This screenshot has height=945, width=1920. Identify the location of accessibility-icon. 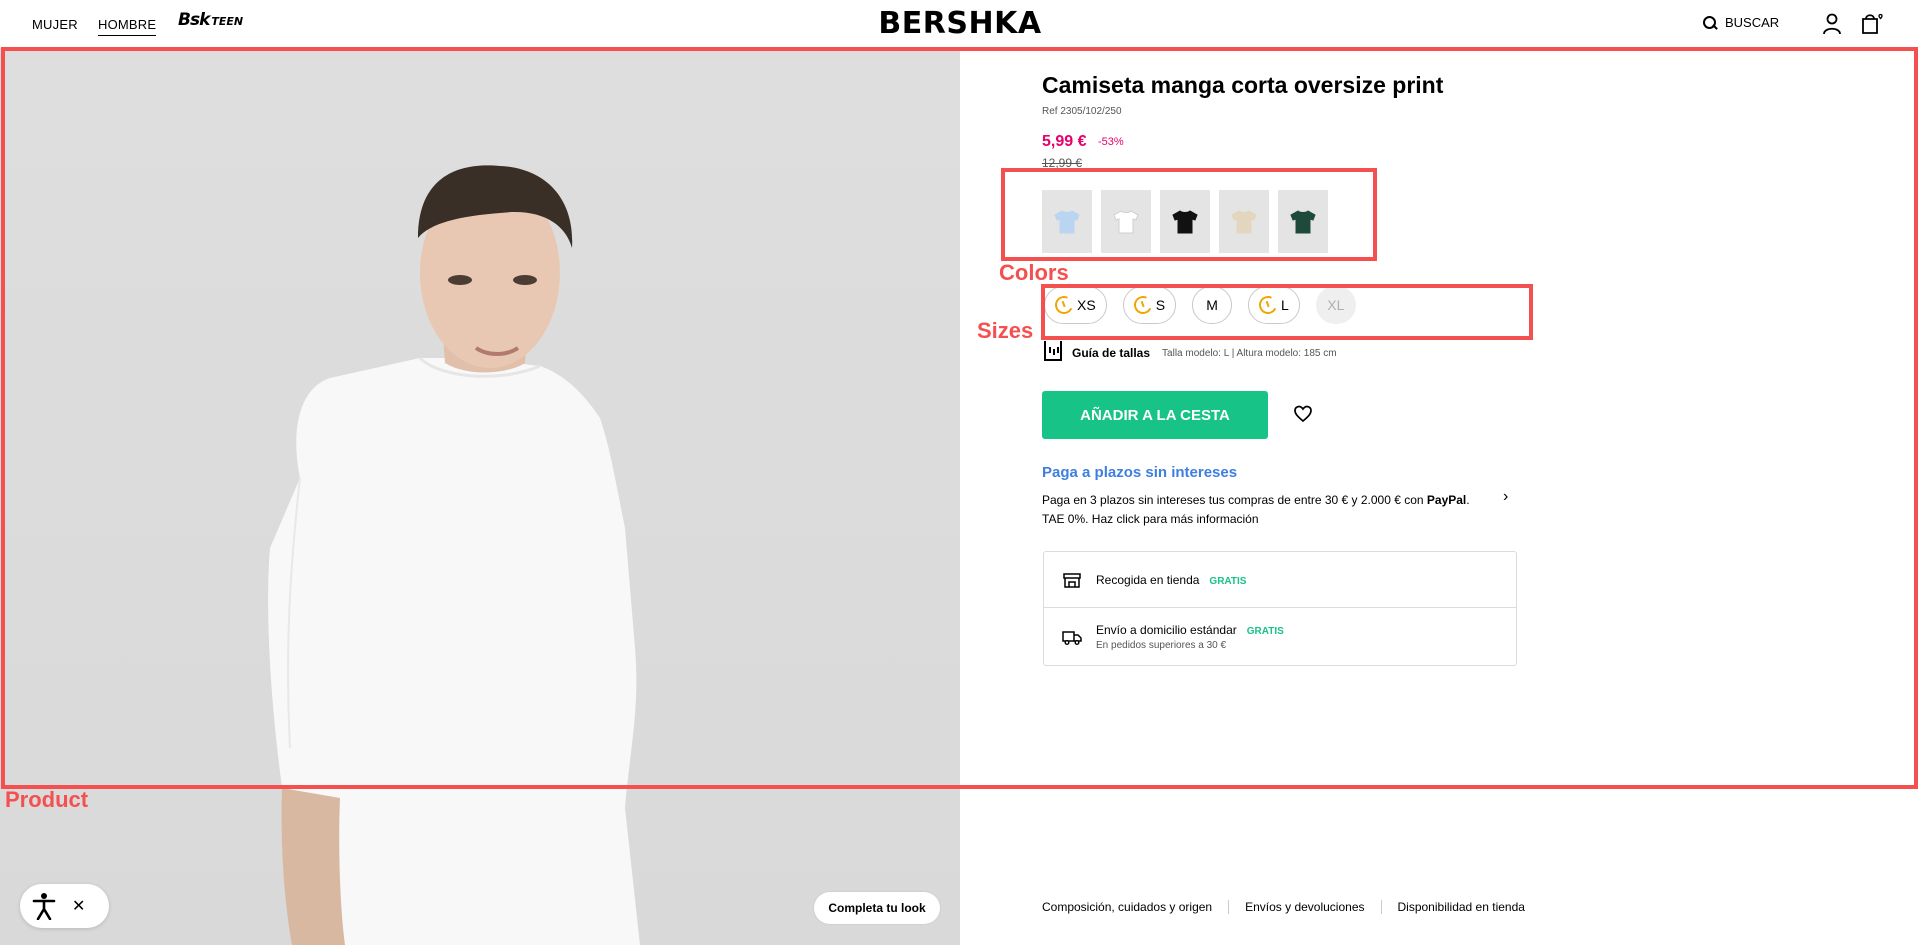
(44, 906).